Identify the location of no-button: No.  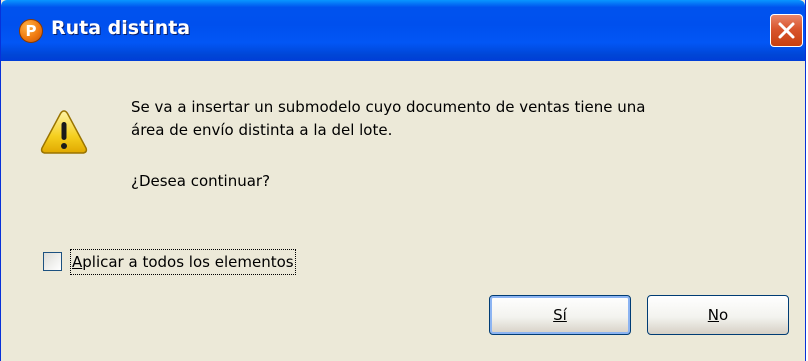
(718, 315).